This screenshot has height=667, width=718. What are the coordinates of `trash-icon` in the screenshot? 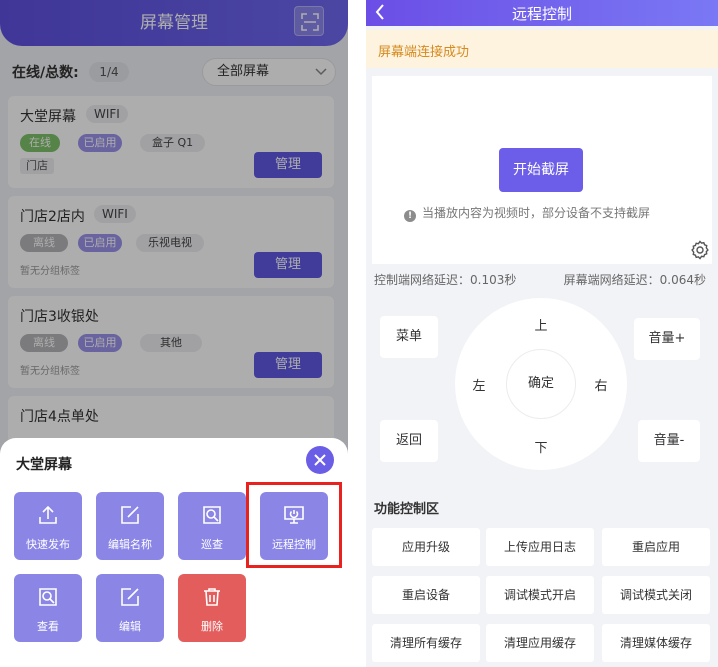 It's located at (212, 597).